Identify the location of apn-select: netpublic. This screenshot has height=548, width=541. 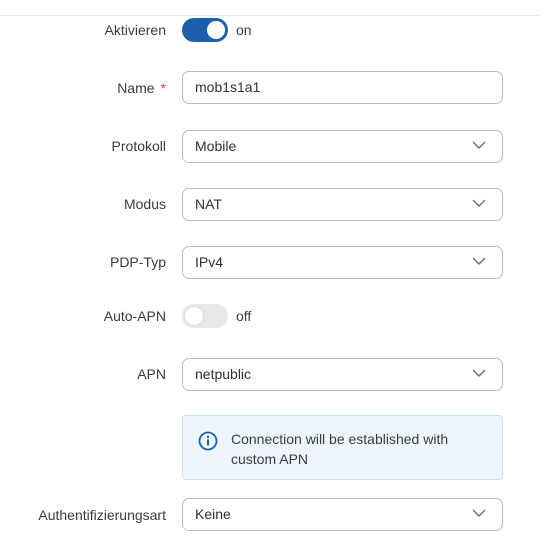
(342, 374).